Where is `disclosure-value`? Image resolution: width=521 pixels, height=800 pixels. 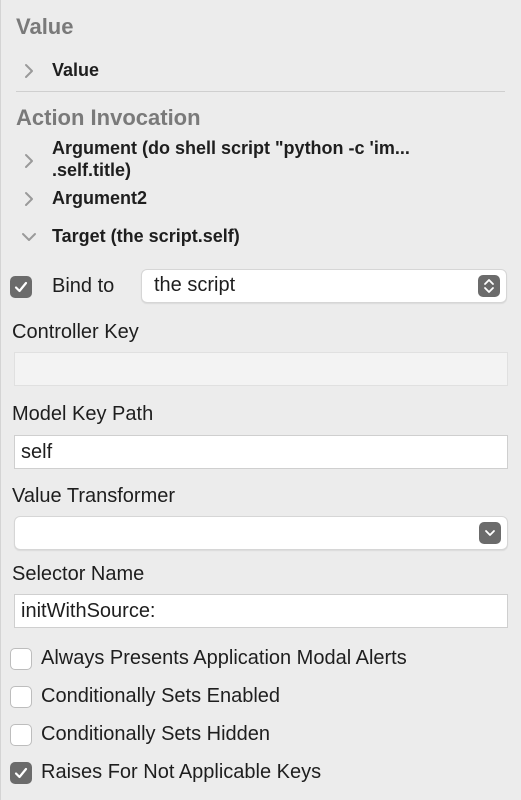
disclosure-value is located at coordinates (29, 71).